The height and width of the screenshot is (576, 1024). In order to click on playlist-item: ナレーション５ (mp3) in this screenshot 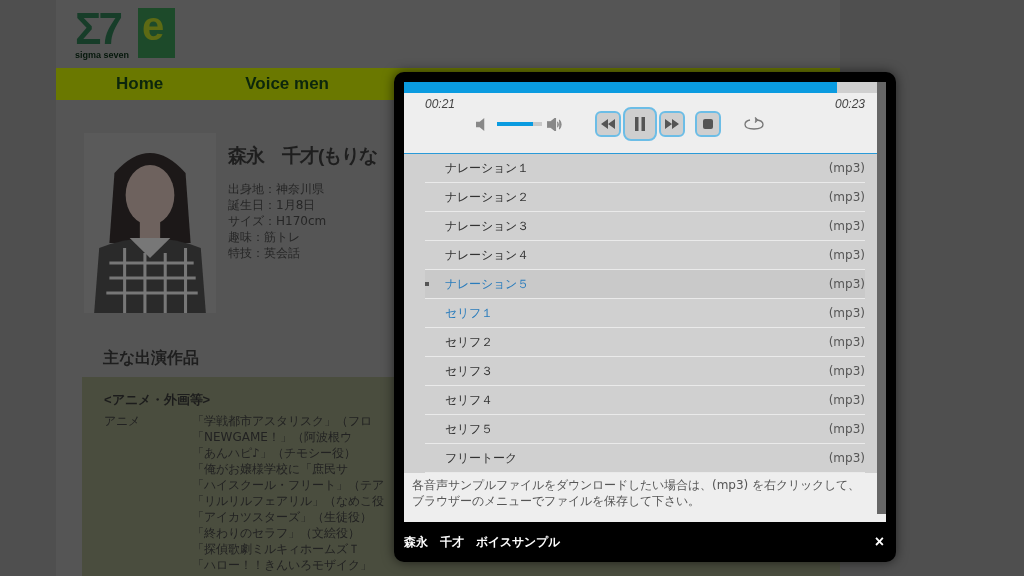, I will do `click(645, 284)`.